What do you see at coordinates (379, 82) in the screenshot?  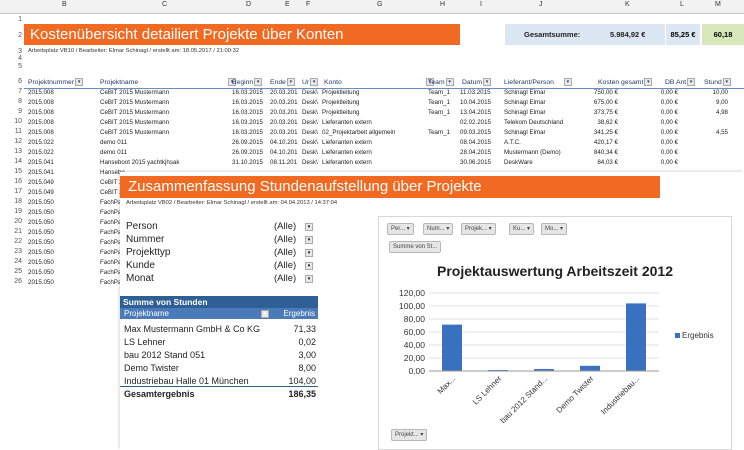 I see `header-konto: Konto ▾` at bounding box center [379, 82].